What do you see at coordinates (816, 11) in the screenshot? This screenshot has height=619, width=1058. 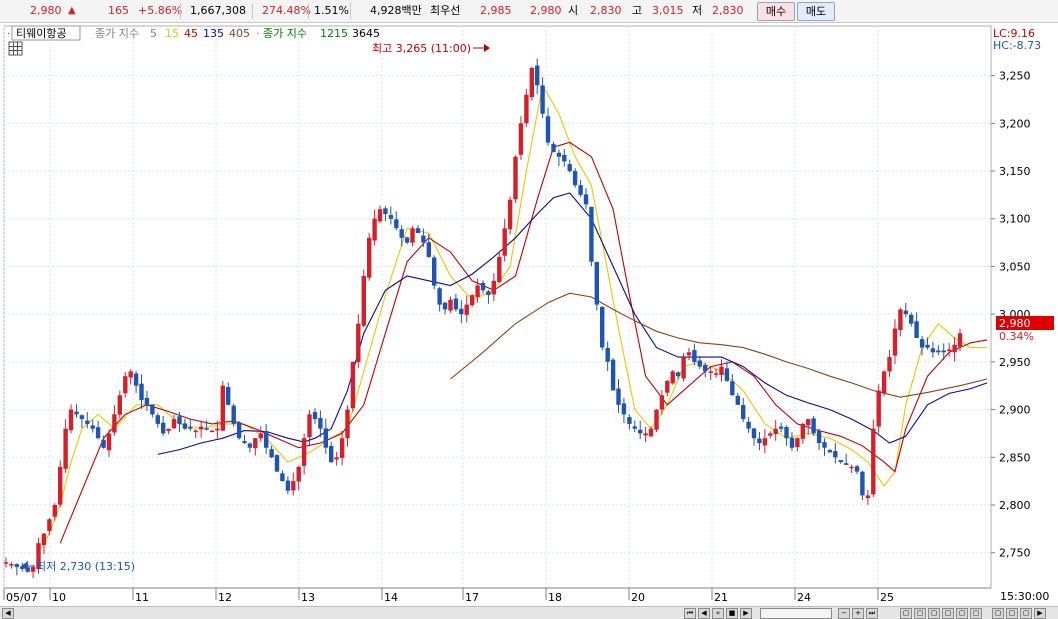 I see `sell-button: 매도` at bounding box center [816, 11].